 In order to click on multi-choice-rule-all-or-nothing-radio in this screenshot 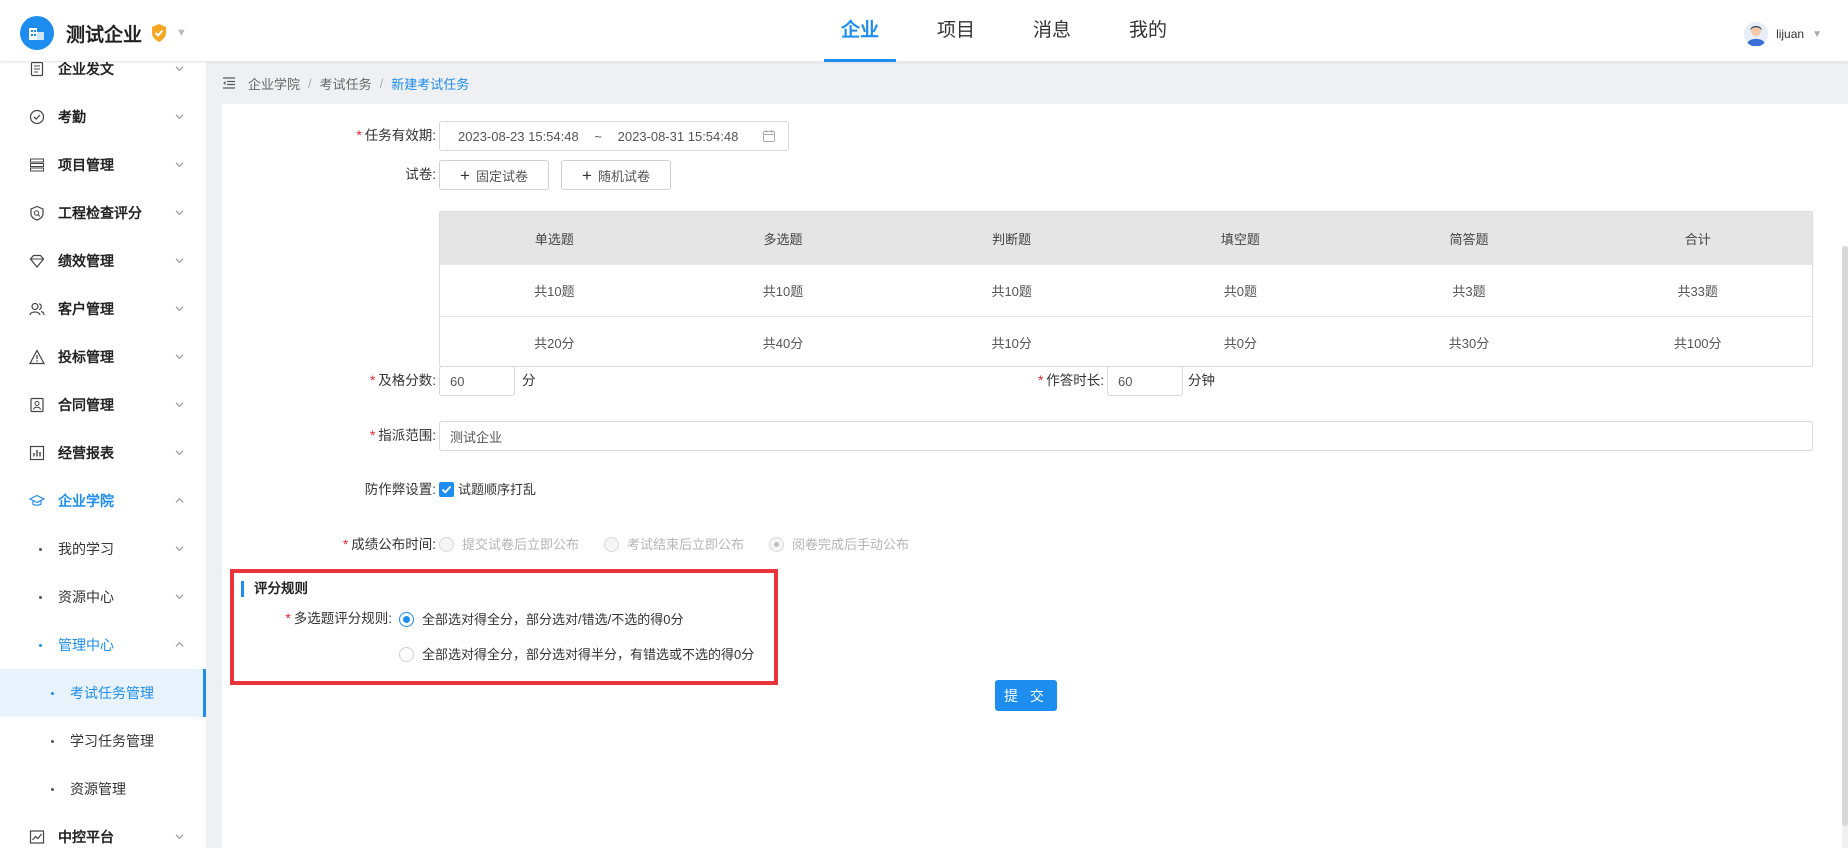, I will do `click(406, 619)`.